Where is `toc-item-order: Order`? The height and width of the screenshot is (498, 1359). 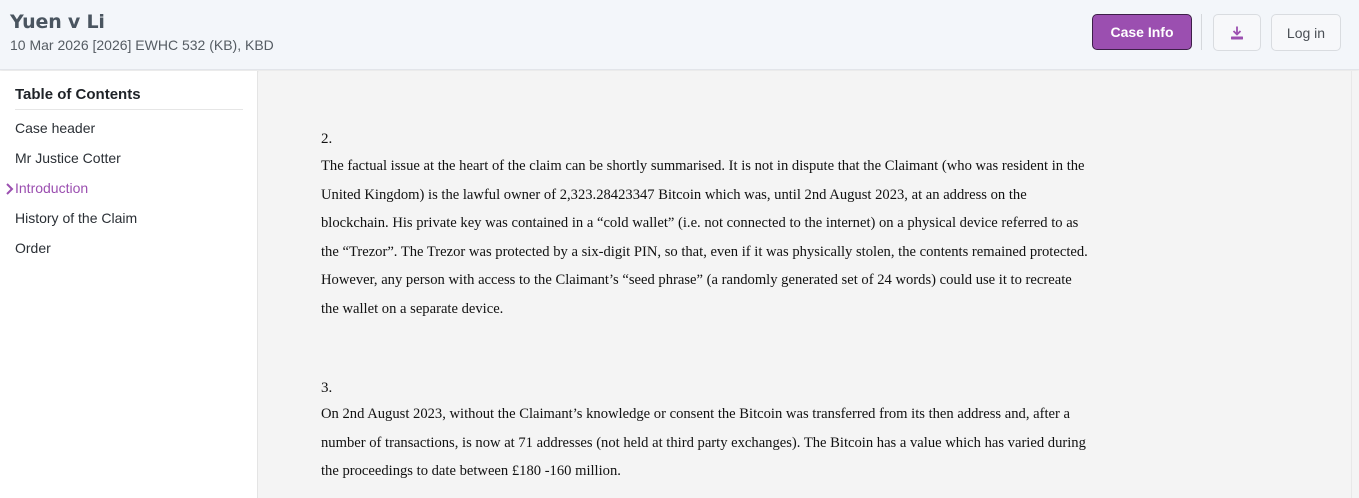 toc-item-order: Order is located at coordinates (33, 248).